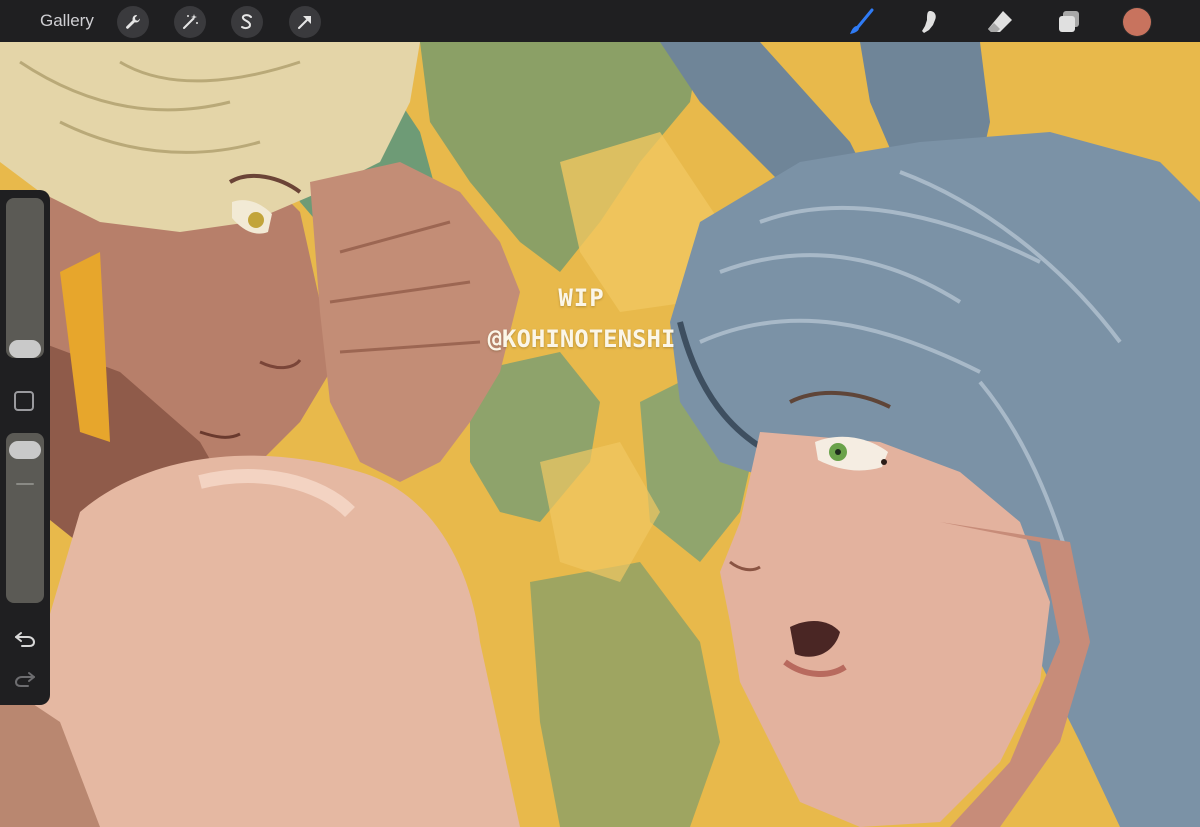  What do you see at coordinates (600, 21) in the screenshot?
I see `top-toolbar: Gallery` at bounding box center [600, 21].